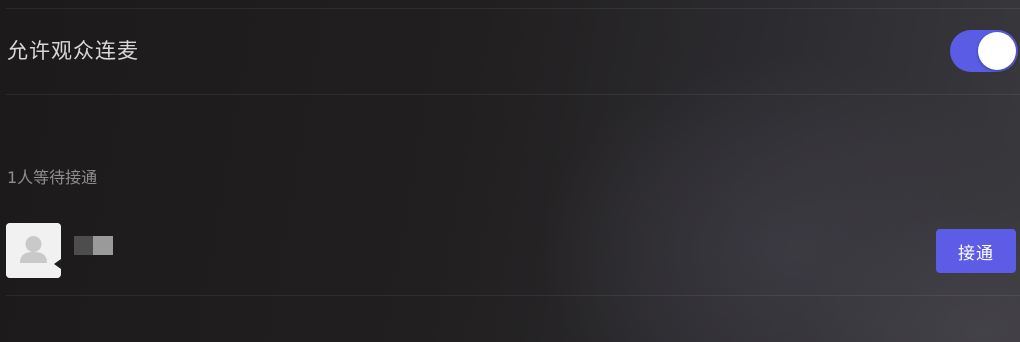 The image size is (1020, 342). I want to click on user-avatar, so click(33, 250).